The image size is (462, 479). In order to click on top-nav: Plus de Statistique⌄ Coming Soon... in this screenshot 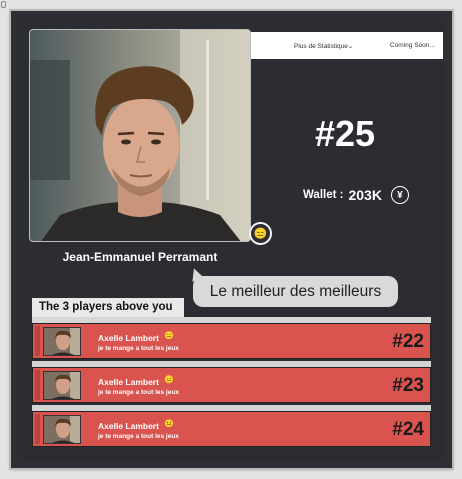, I will do `click(346, 45)`.